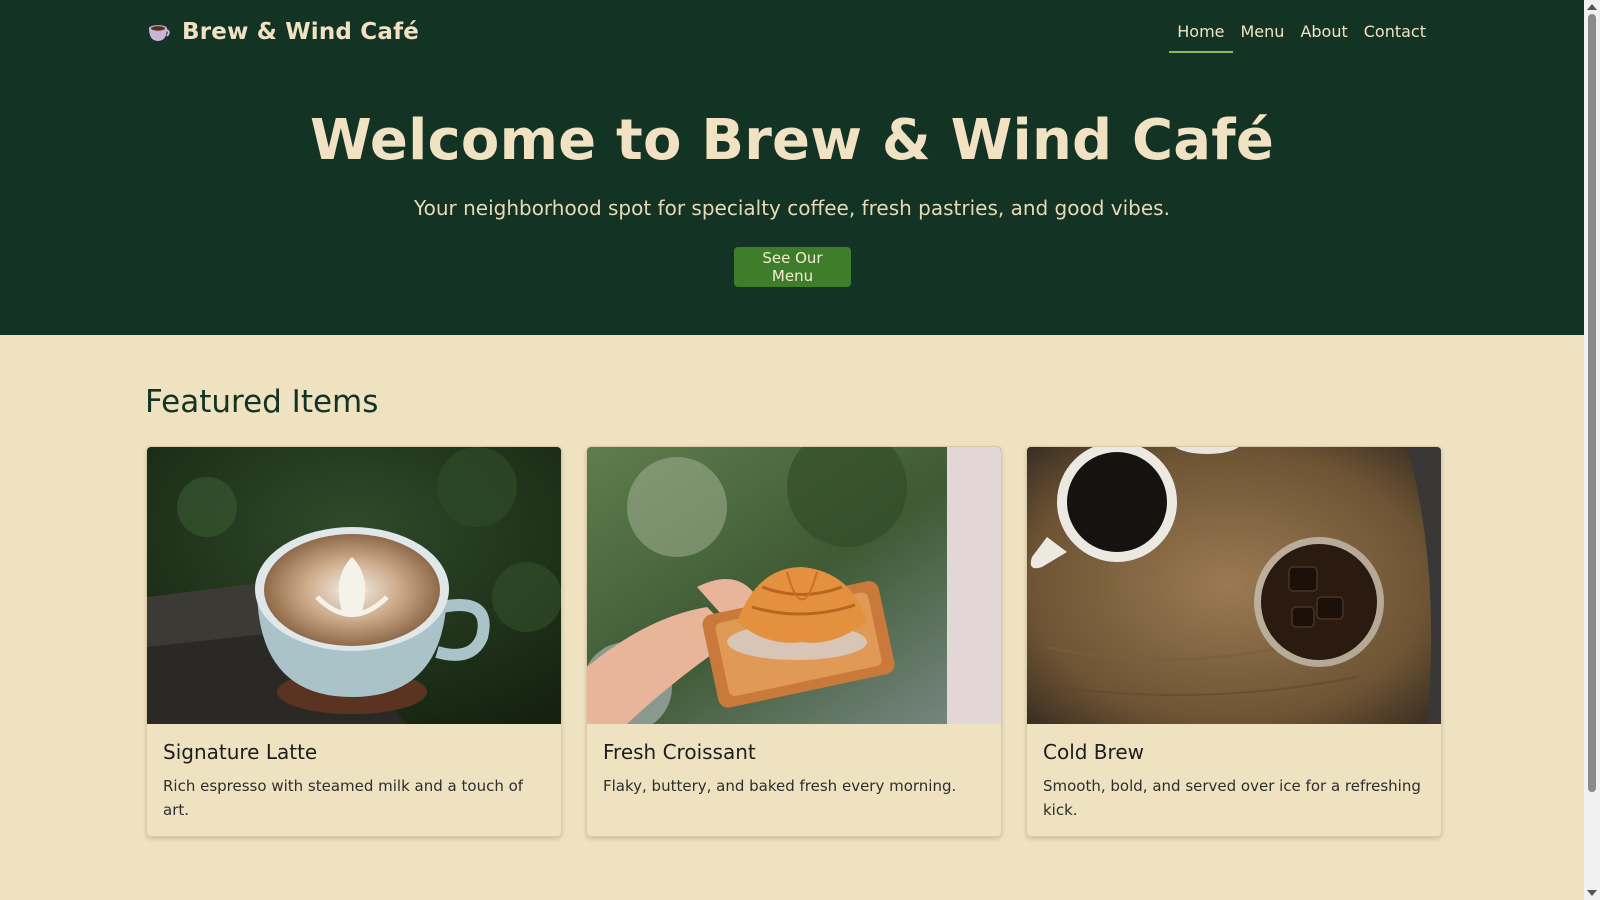 The width and height of the screenshot is (1600, 900). Describe the element at coordinates (1592, 403) in the screenshot. I see `scroll-thumb` at that location.